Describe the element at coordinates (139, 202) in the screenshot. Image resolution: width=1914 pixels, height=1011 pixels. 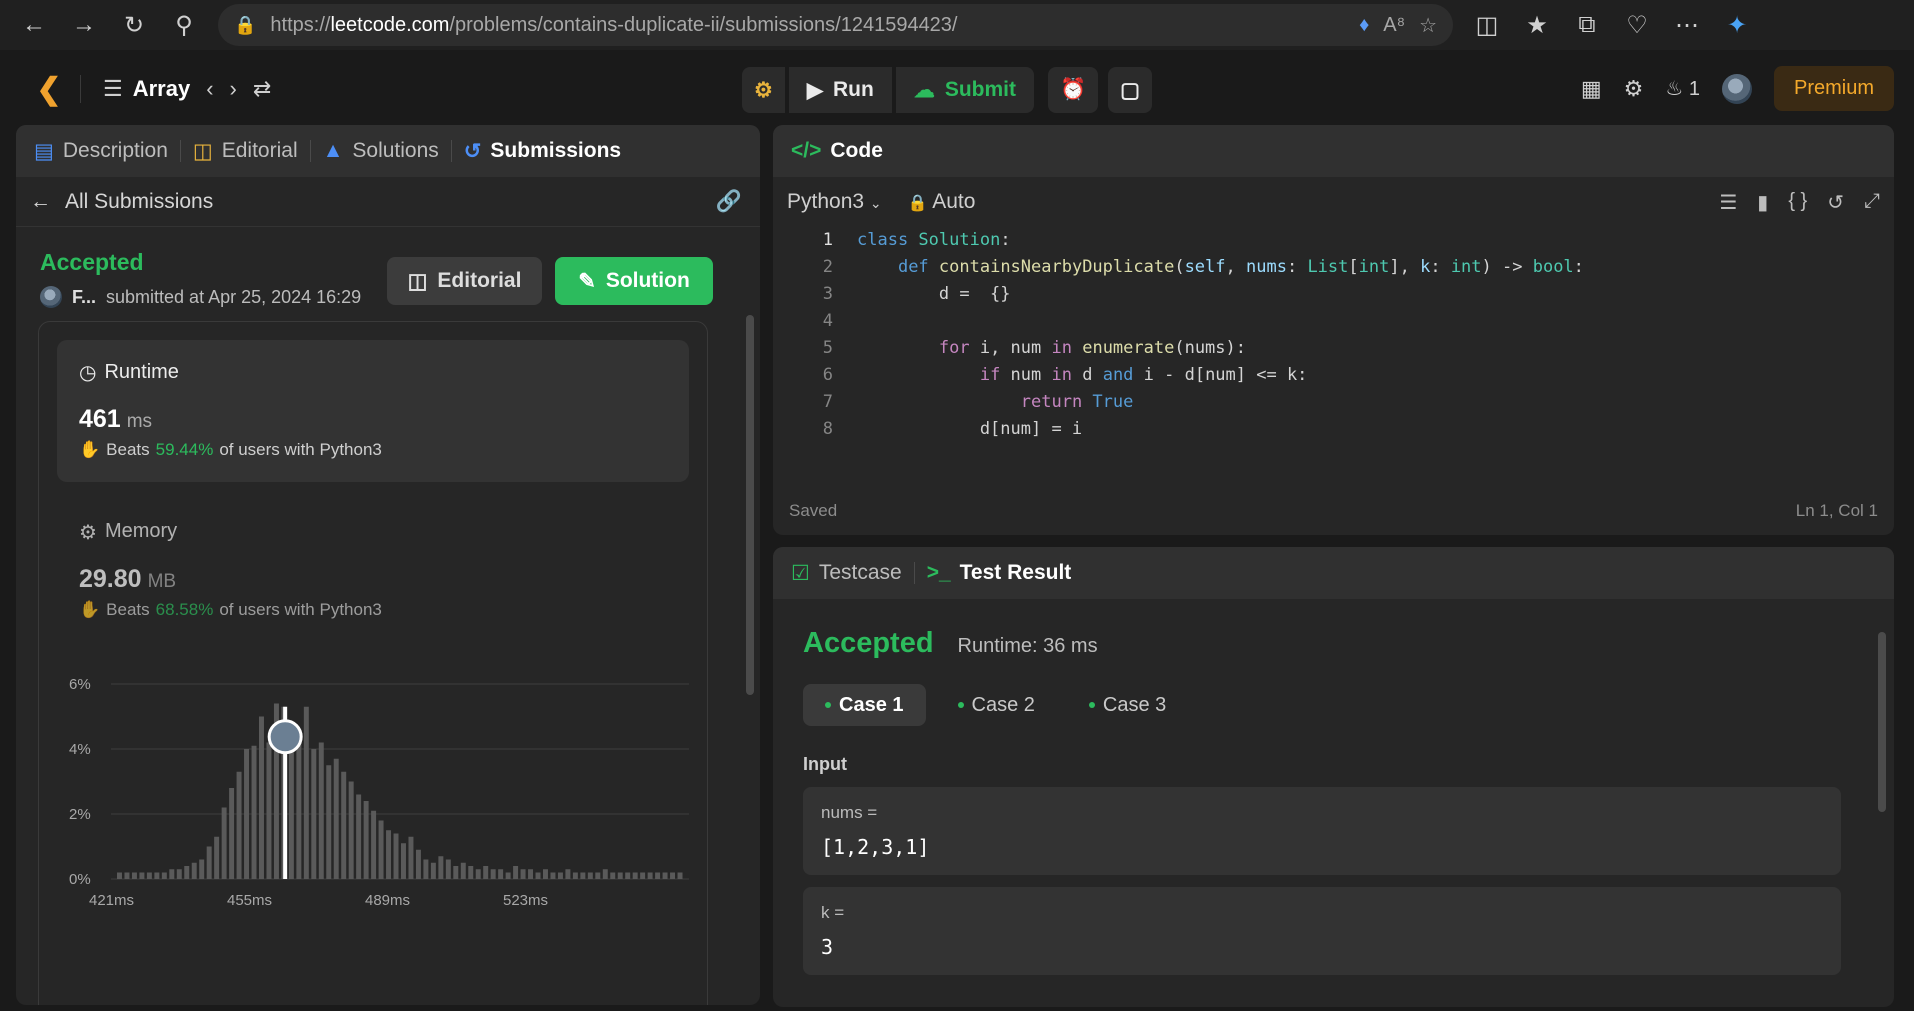
I see `all-submissions-link: All Submissions` at that location.